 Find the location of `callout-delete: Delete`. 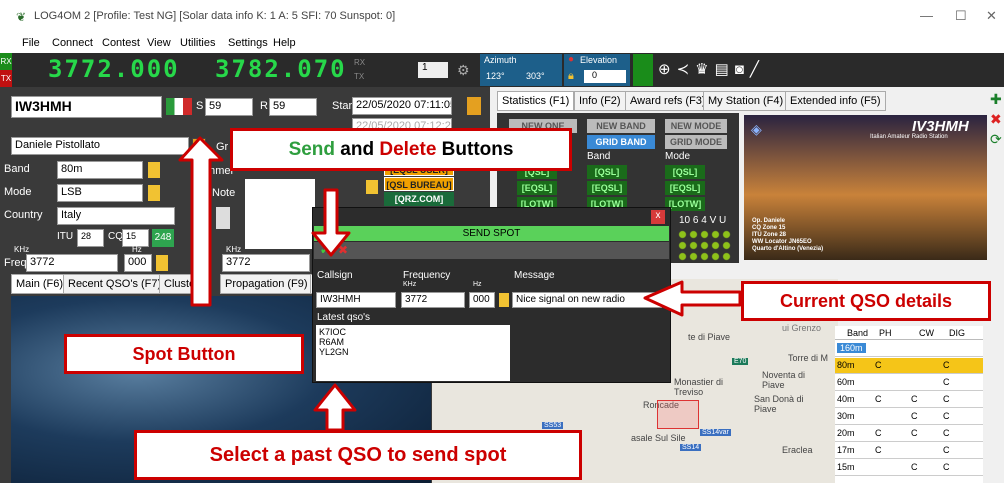

callout-delete: Delete is located at coordinates (408, 149).